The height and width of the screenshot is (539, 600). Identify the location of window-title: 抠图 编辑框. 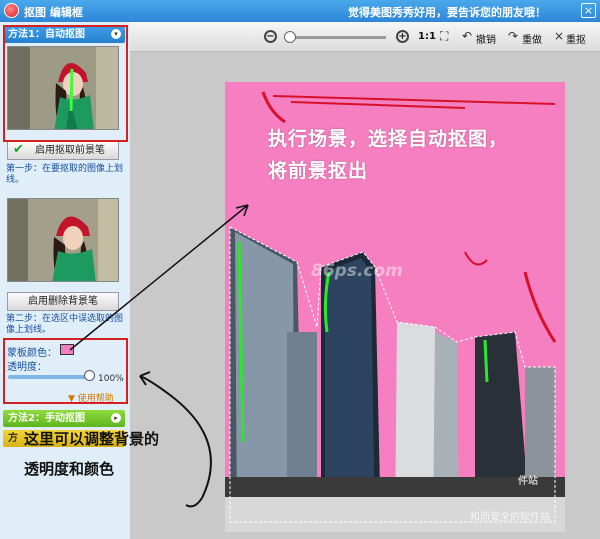
(53, 12).